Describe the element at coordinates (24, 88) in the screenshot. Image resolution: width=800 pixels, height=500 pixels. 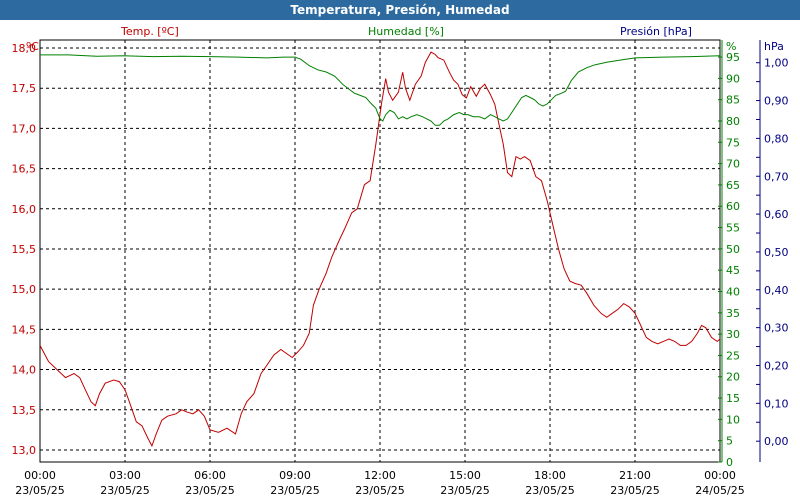
I see `temp-tick-label-9: 17,5` at that location.